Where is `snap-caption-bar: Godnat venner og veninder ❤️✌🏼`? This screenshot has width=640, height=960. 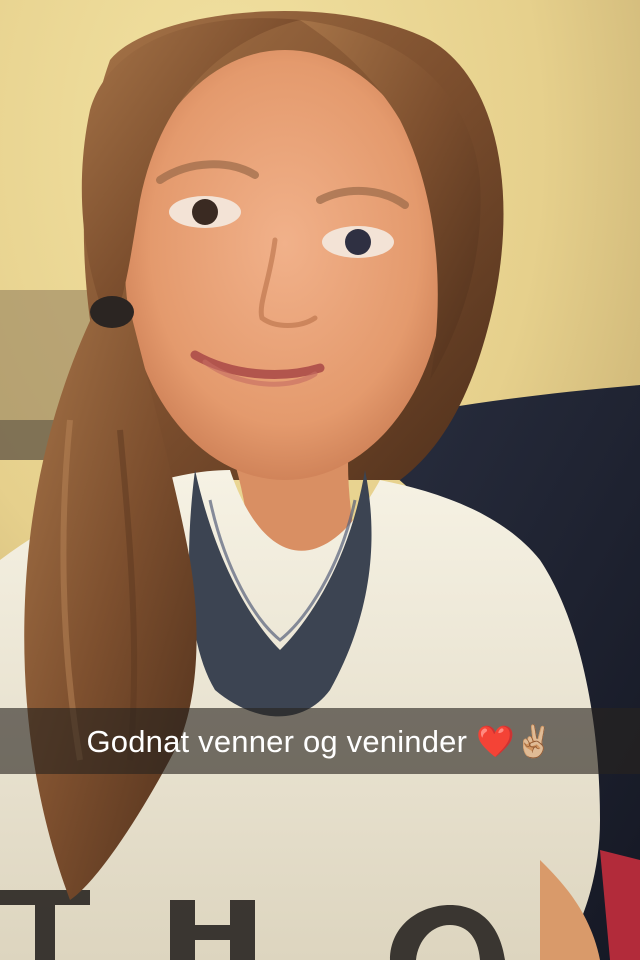
snap-caption-bar: Godnat venner og veninder ❤️✌🏼 is located at coordinates (320, 741).